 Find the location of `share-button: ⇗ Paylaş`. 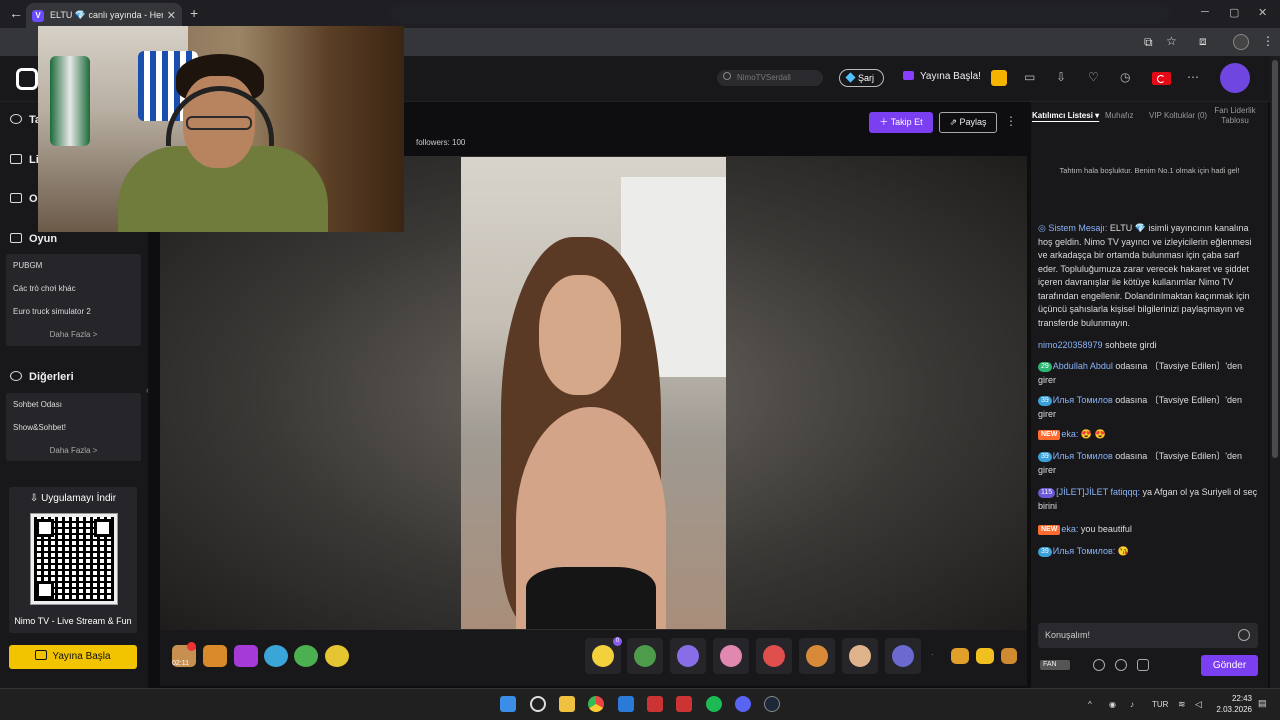

share-button: ⇗ Paylaş is located at coordinates (968, 122).